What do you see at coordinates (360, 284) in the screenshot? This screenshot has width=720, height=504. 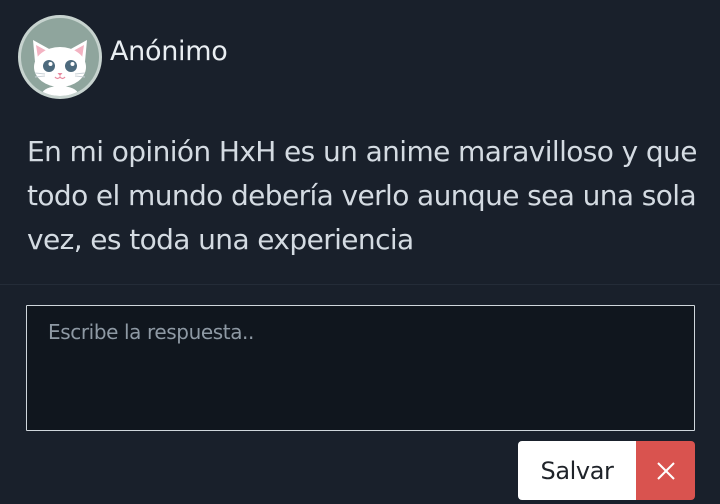 I see `divider` at bounding box center [360, 284].